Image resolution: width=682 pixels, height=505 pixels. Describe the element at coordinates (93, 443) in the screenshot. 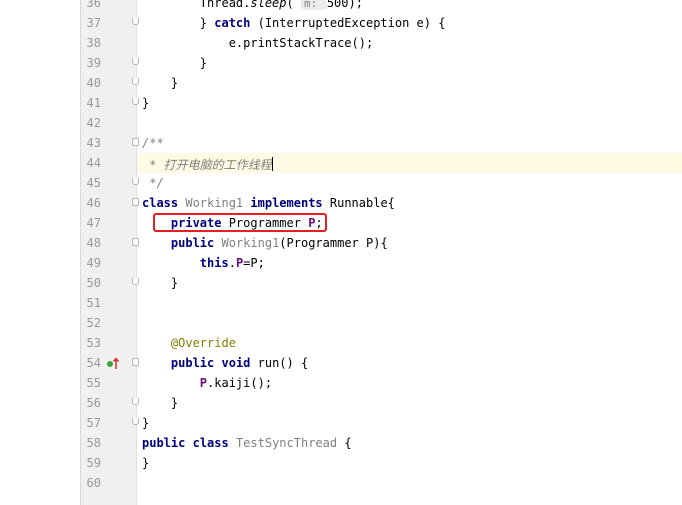

I see `line-number: 58` at that location.